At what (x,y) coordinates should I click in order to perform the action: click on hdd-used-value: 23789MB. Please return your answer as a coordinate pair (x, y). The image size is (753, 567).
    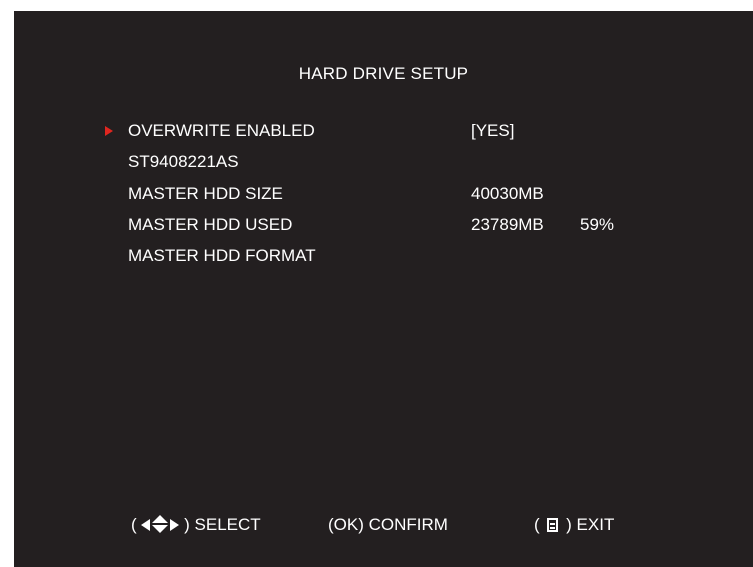
    Looking at the image, I should click on (507, 224).